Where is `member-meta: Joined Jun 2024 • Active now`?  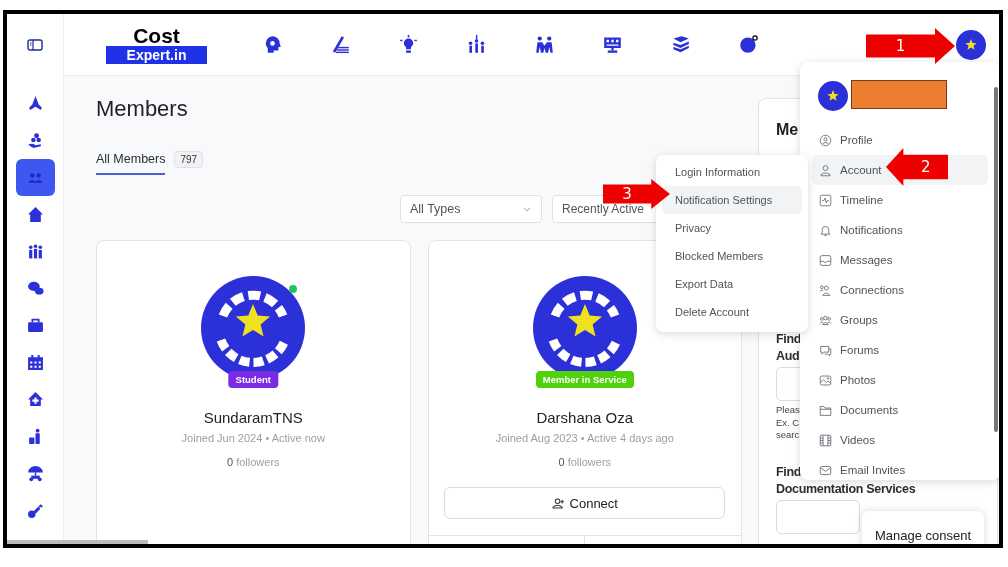
member-meta: Joined Jun 2024 • Active now is located at coordinates (253, 438).